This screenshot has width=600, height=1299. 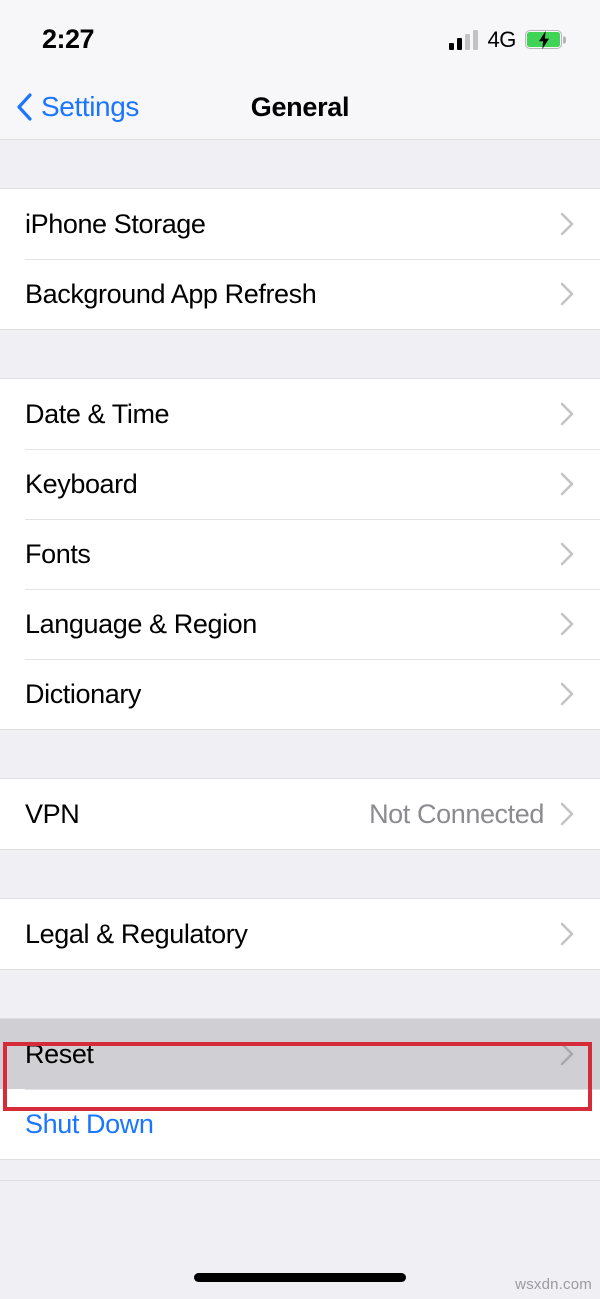 What do you see at coordinates (300, 224) in the screenshot?
I see `settings-row-iphone-storage: iPhone Storage` at bounding box center [300, 224].